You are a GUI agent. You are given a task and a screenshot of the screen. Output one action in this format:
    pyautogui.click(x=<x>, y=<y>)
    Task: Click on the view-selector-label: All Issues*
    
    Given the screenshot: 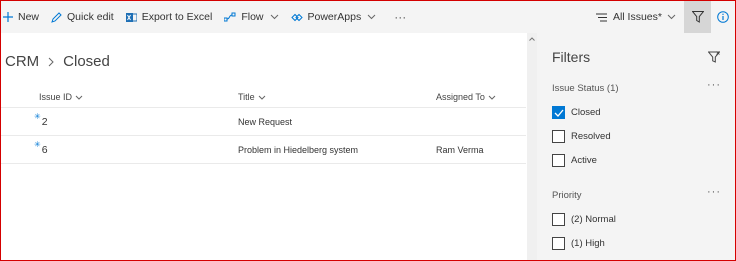 What is the action you would take?
    pyautogui.click(x=637, y=17)
    